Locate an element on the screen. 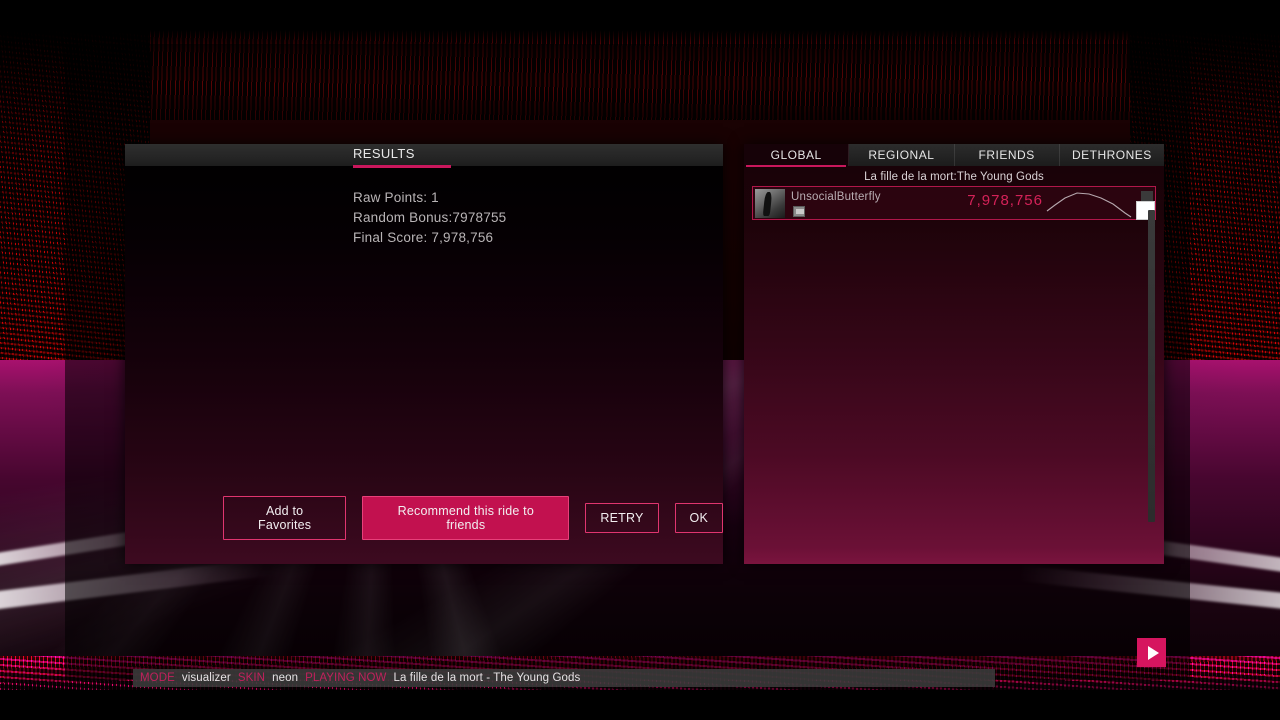 The image size is (1280, 720). leaderboard-player-name: UnsocialButterfly is located at coordinates (836, 197).